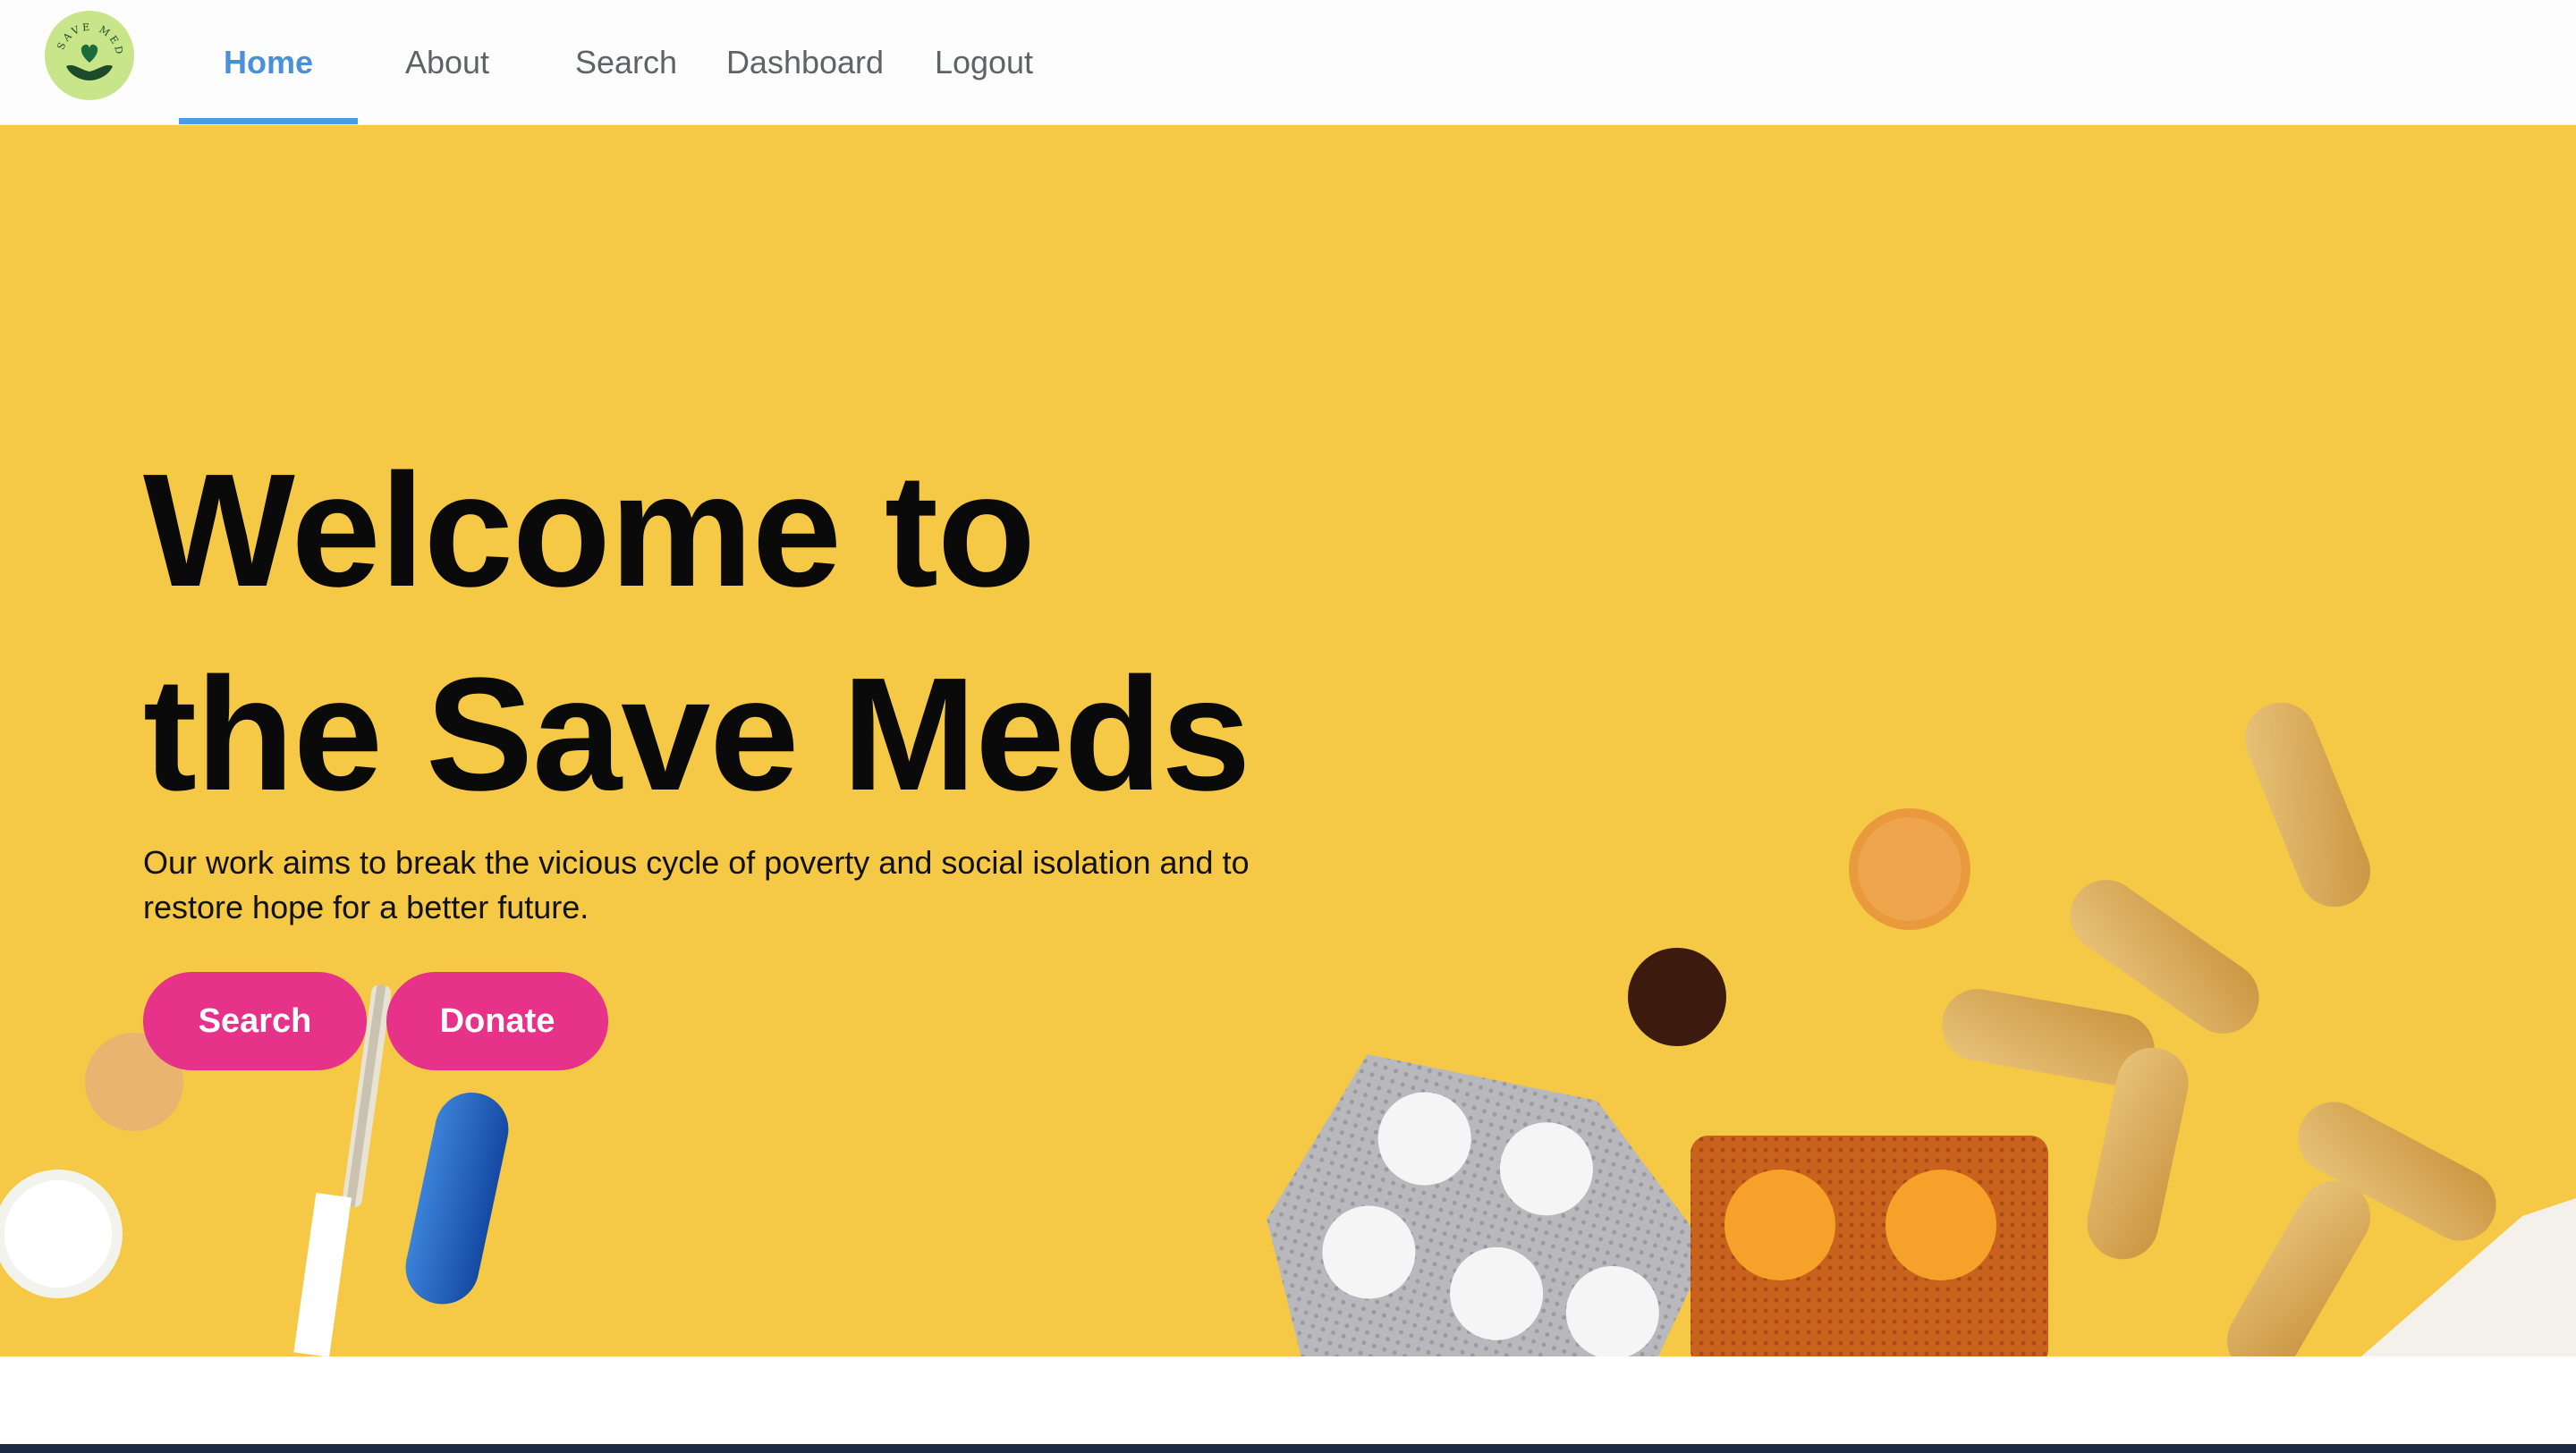  What do you see at coordinates (255, 1021) in the screenshot?
I see `hero-search-button: Search` at bounding box center [255, 1021].